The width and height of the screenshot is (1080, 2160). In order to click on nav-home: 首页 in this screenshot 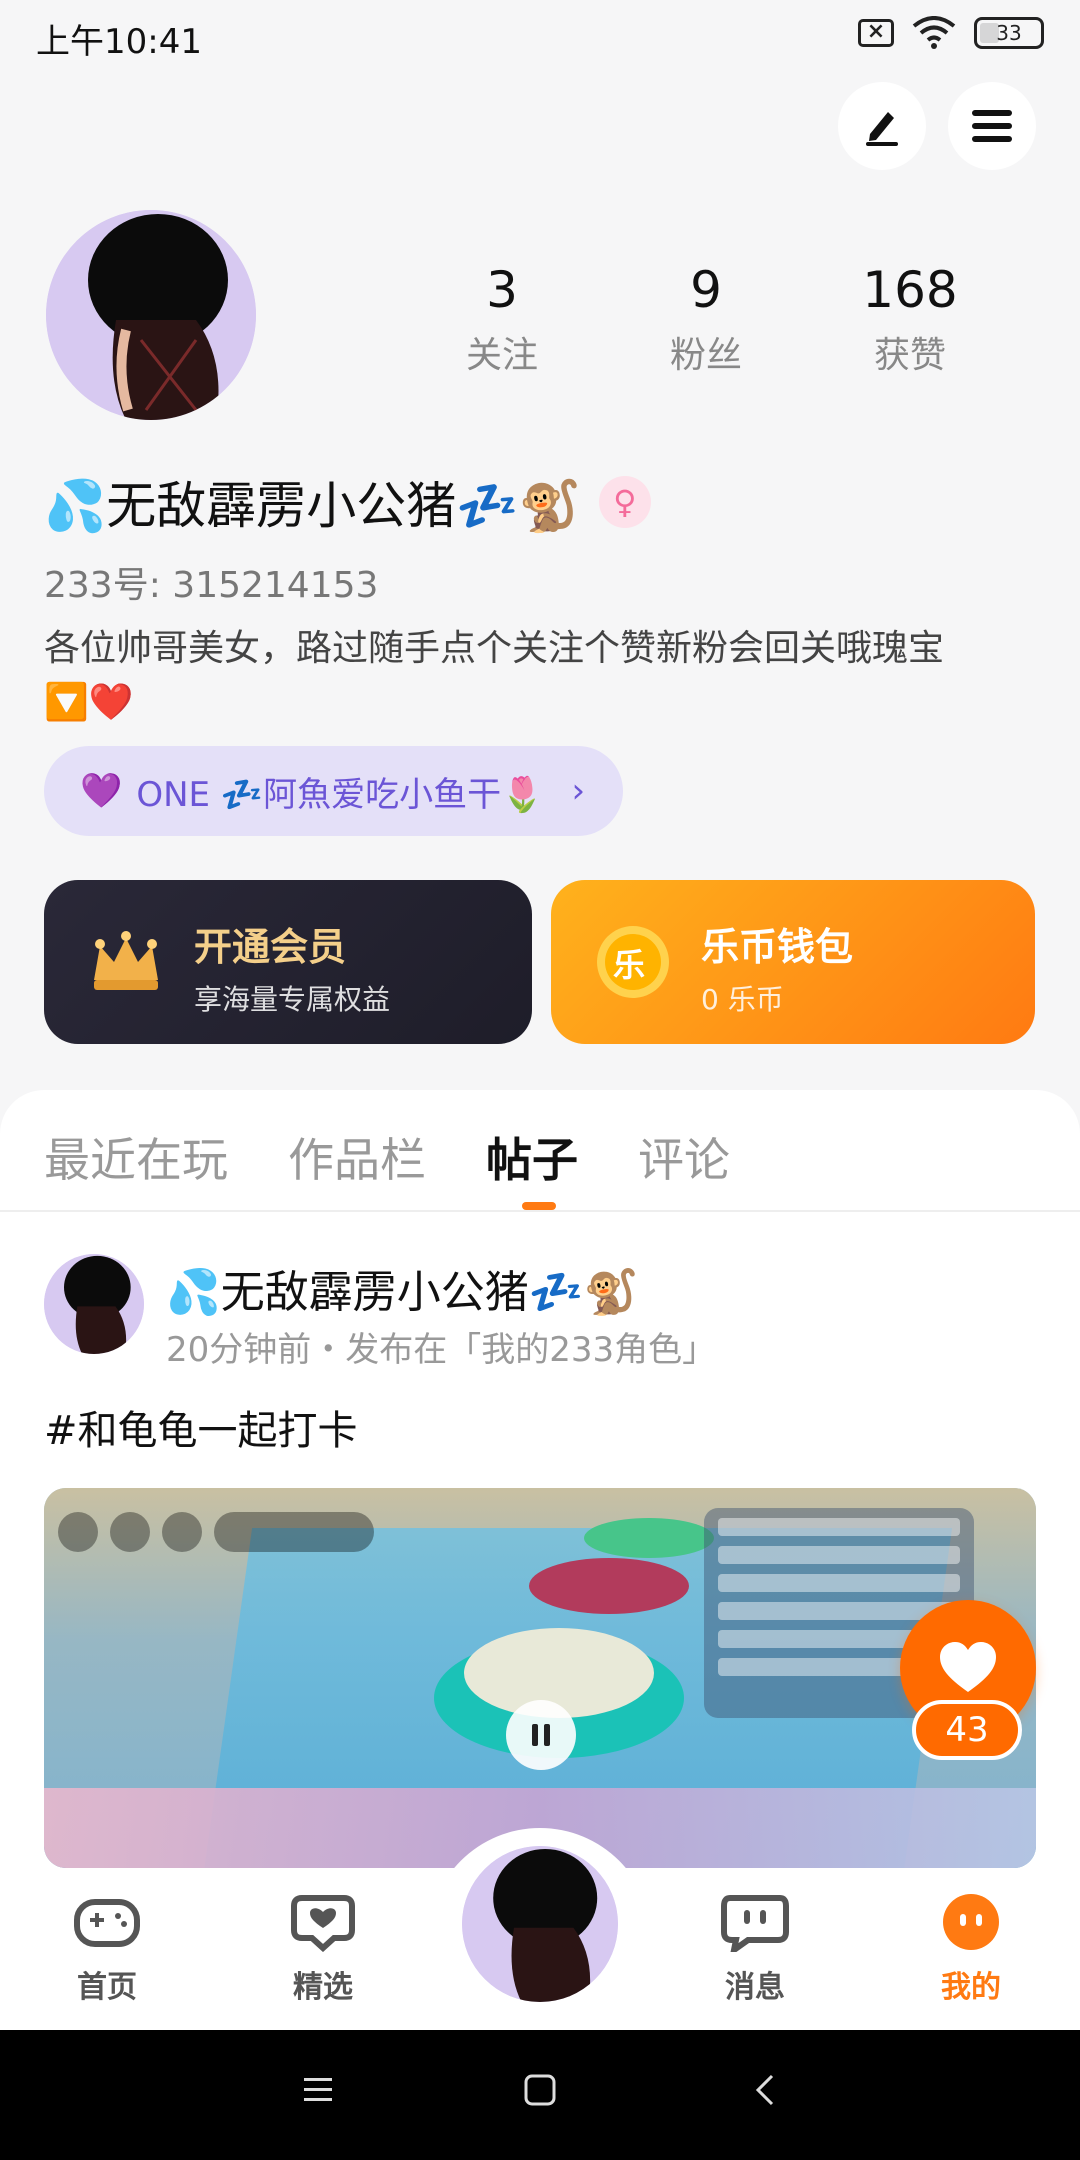, I will do `click(107, 1949)`.